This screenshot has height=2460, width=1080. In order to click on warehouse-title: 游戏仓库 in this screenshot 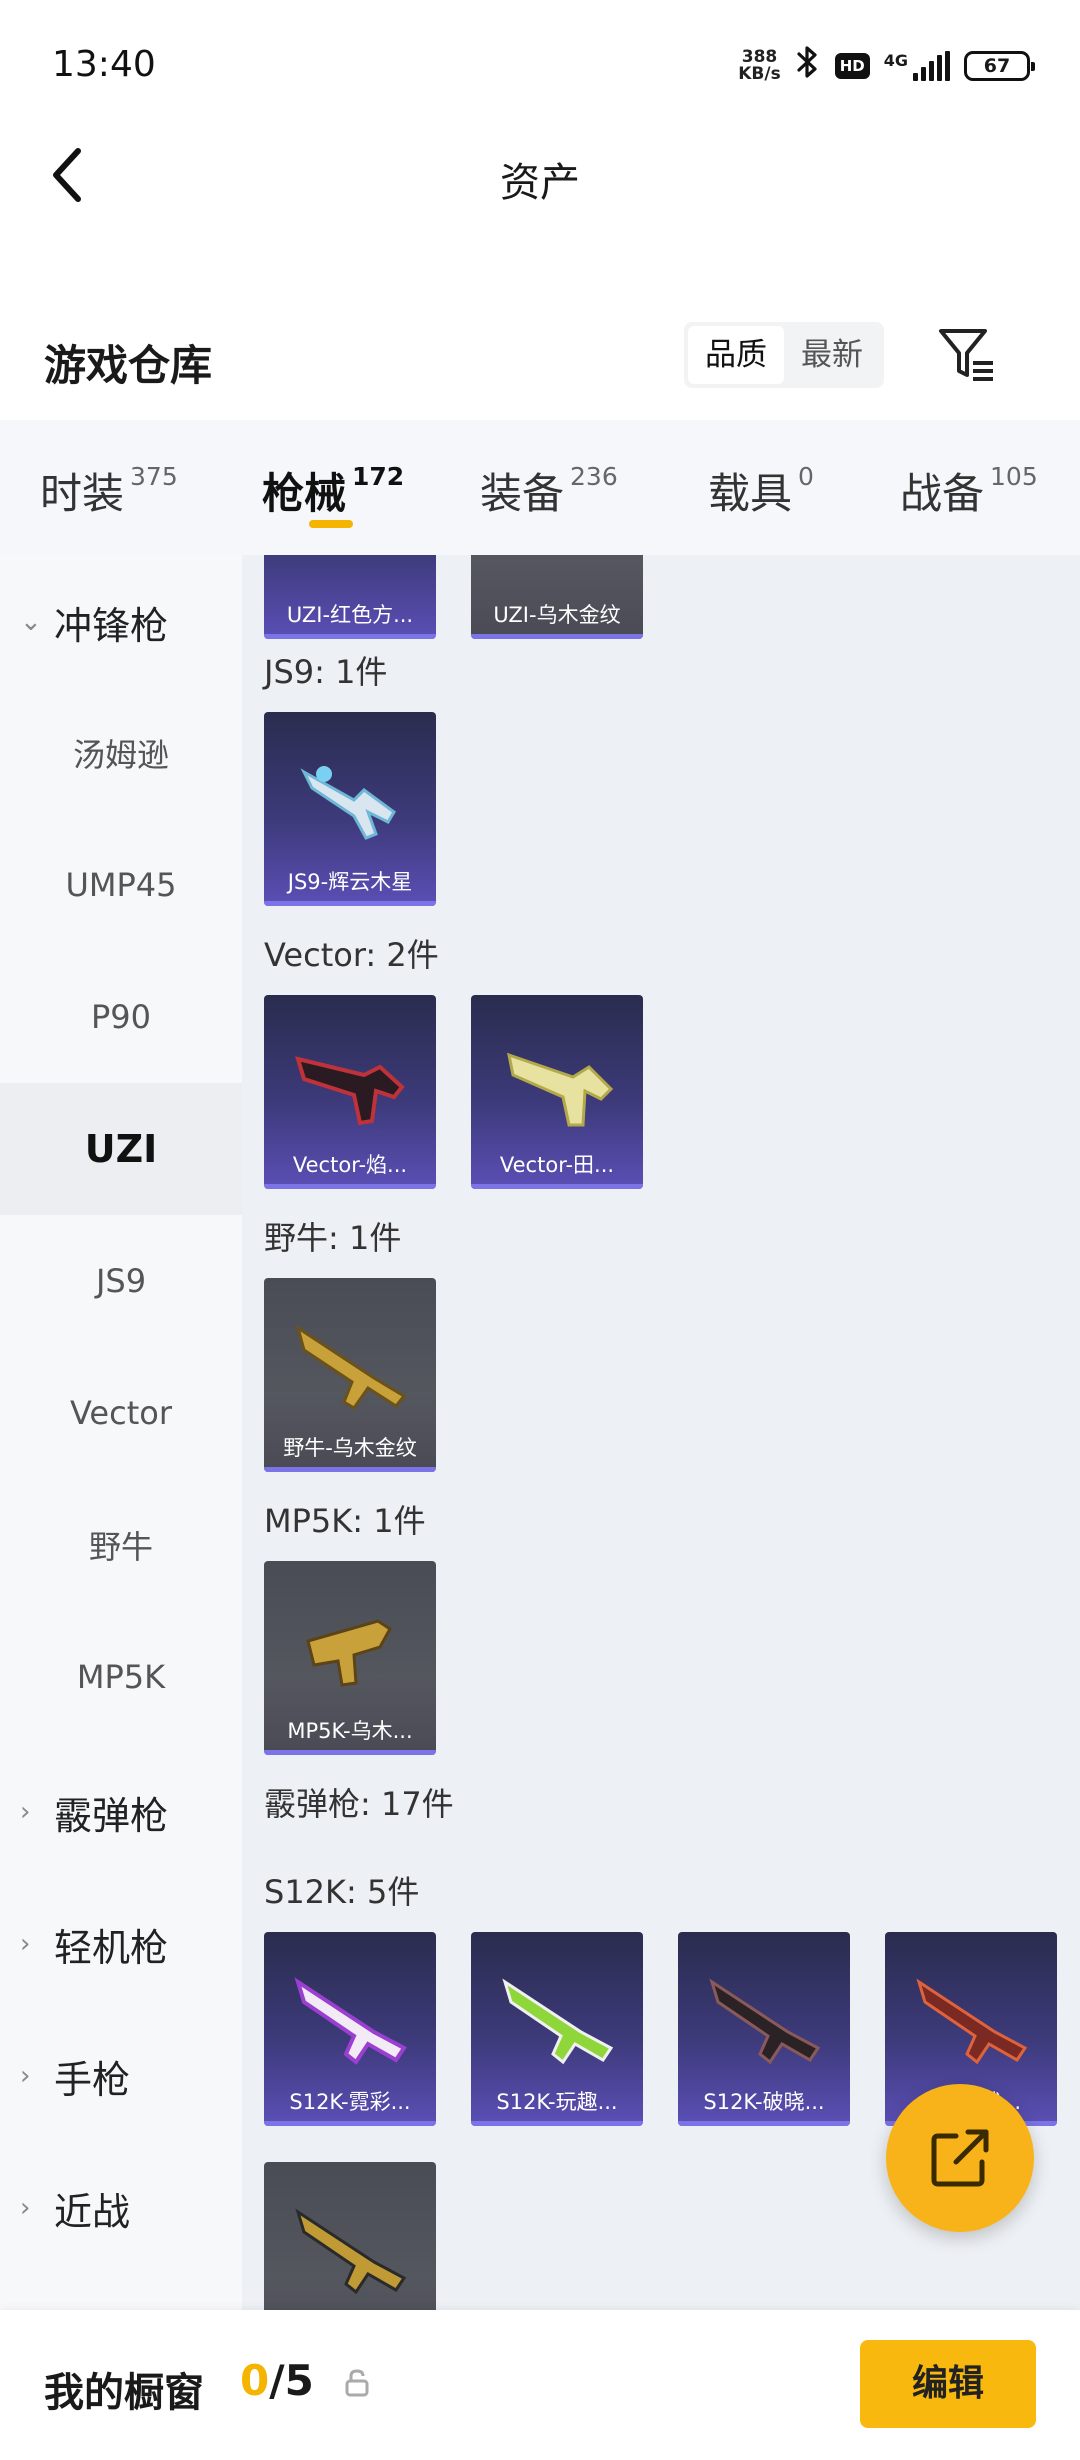, I will do `click(128, 365)`.